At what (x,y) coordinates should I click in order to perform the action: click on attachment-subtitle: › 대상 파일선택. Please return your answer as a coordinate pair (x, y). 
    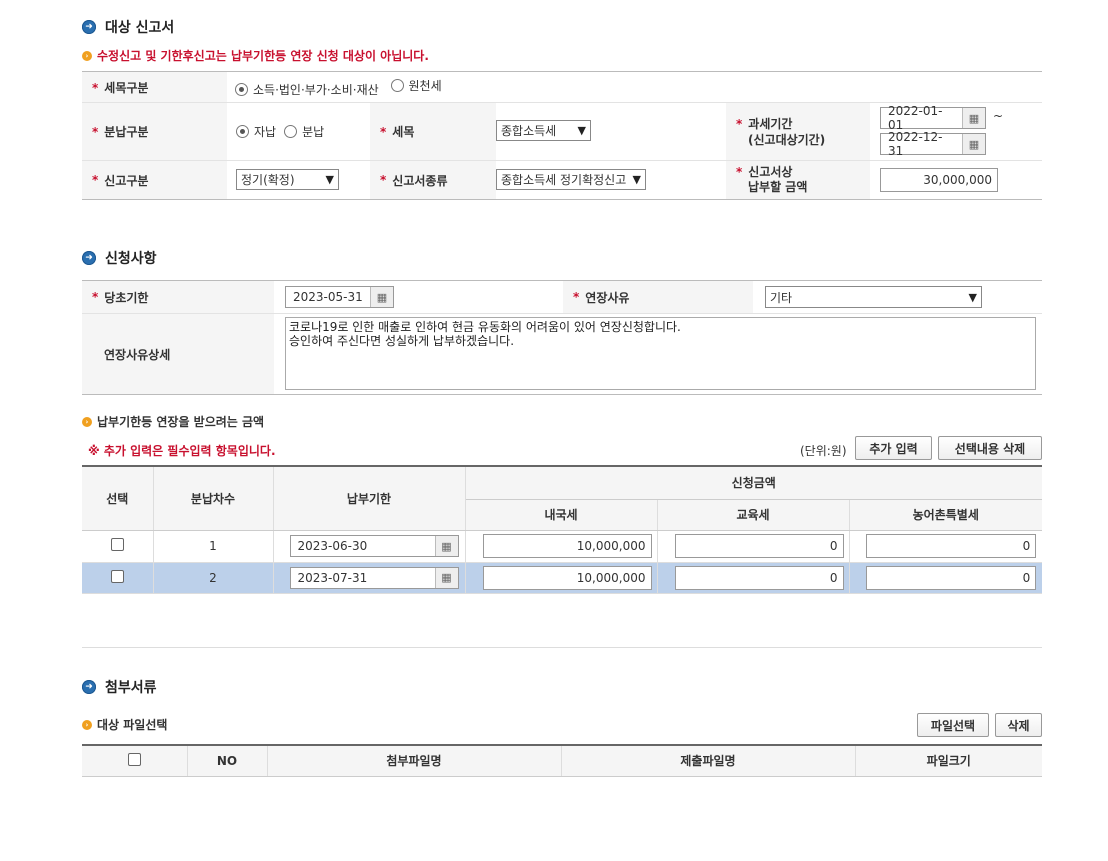
    Looking at the image, I should click on (124, 724).